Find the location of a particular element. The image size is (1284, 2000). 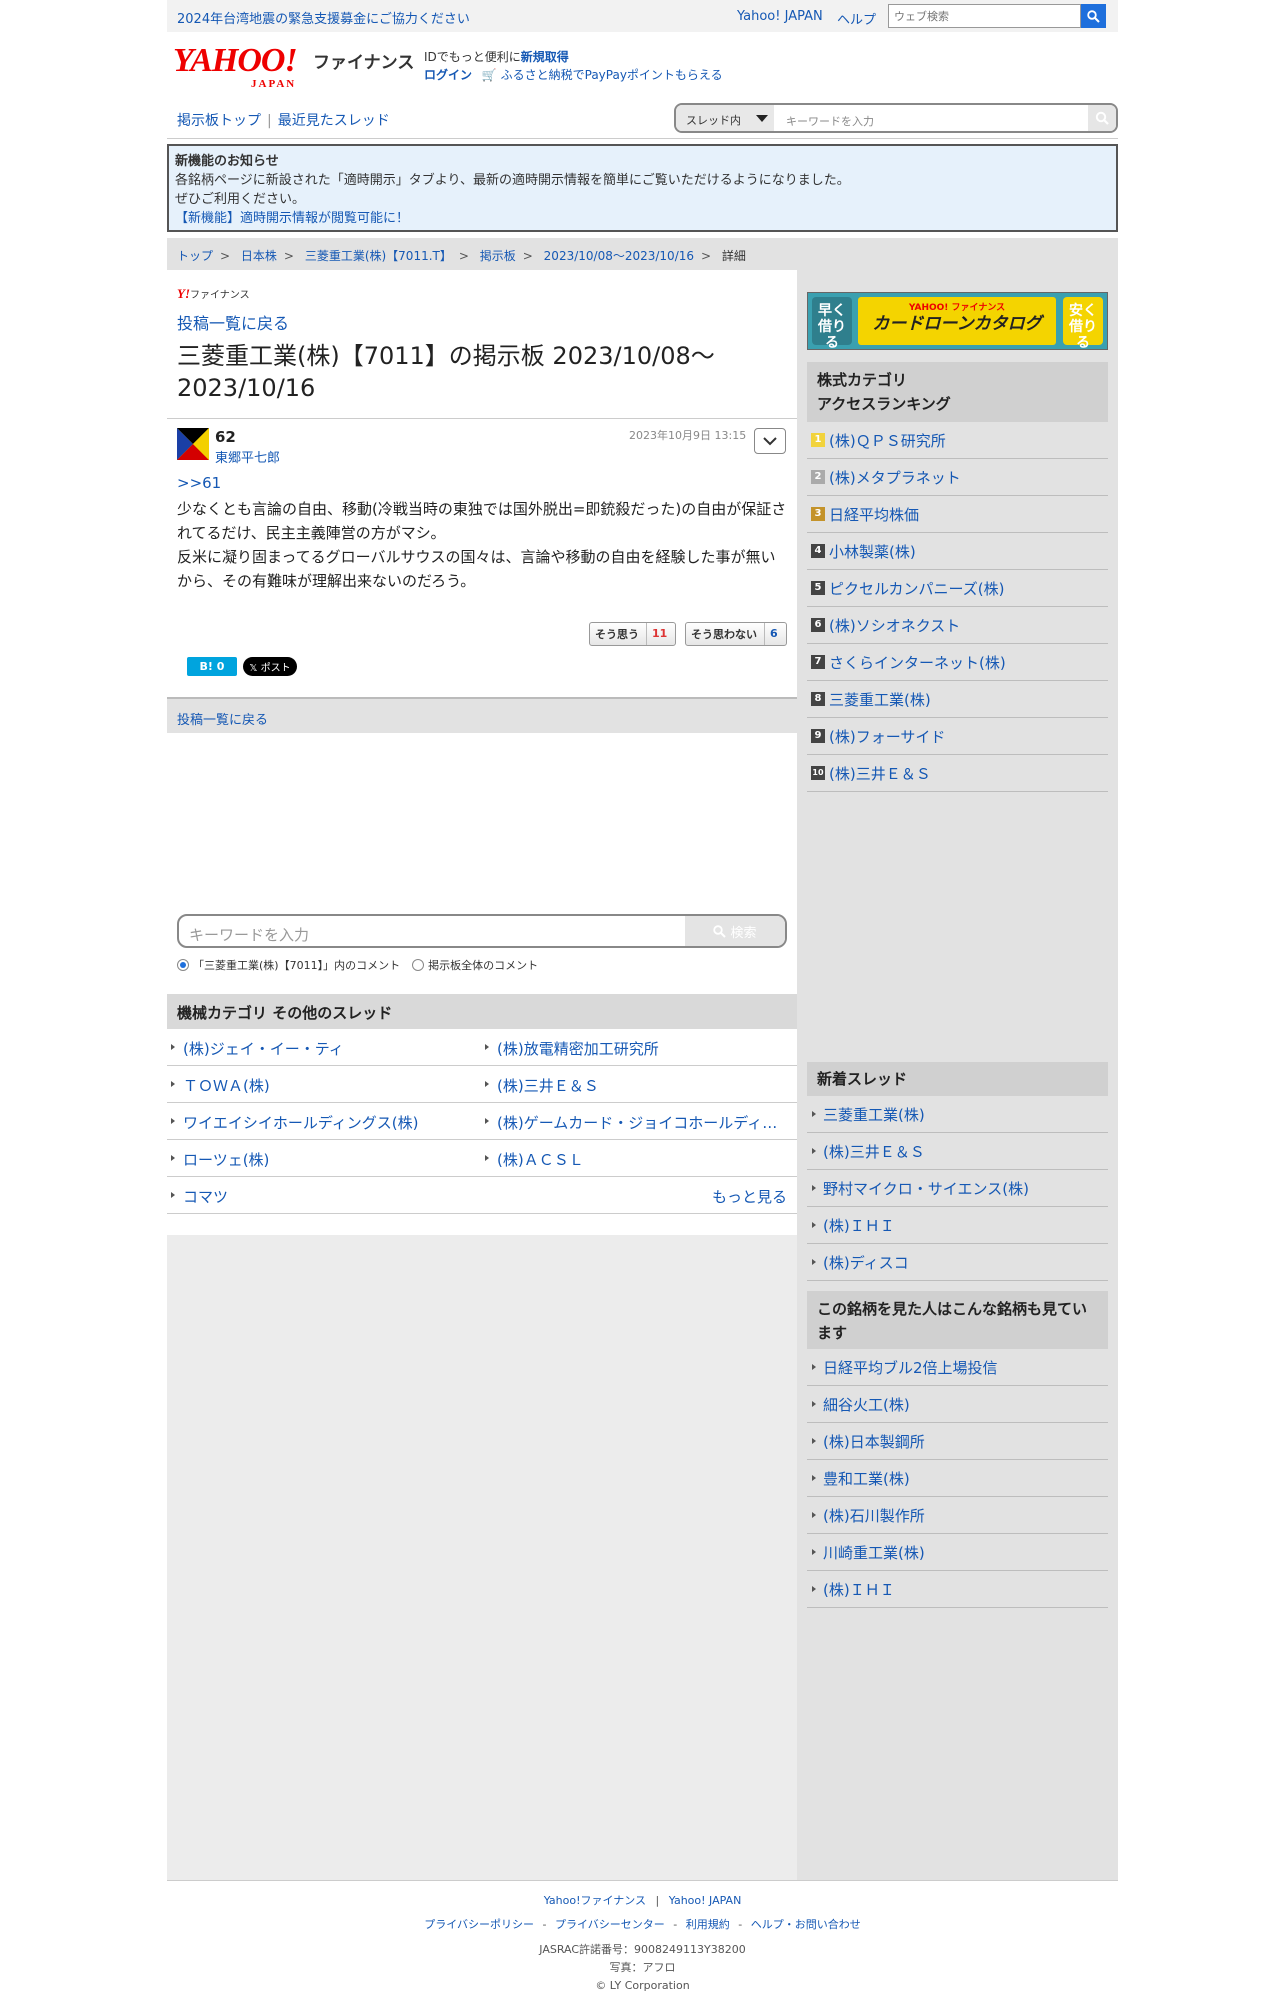

yahoo-finance-logo: YAHOO! JAPAN ファイナンス is located at coordinates (293, 67).